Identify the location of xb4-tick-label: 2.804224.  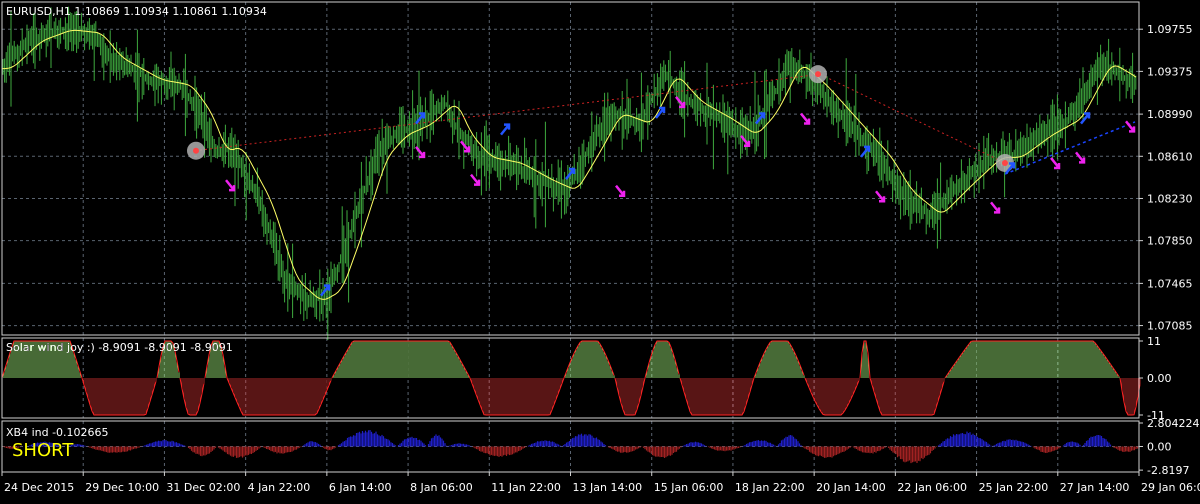
(1173, 423).